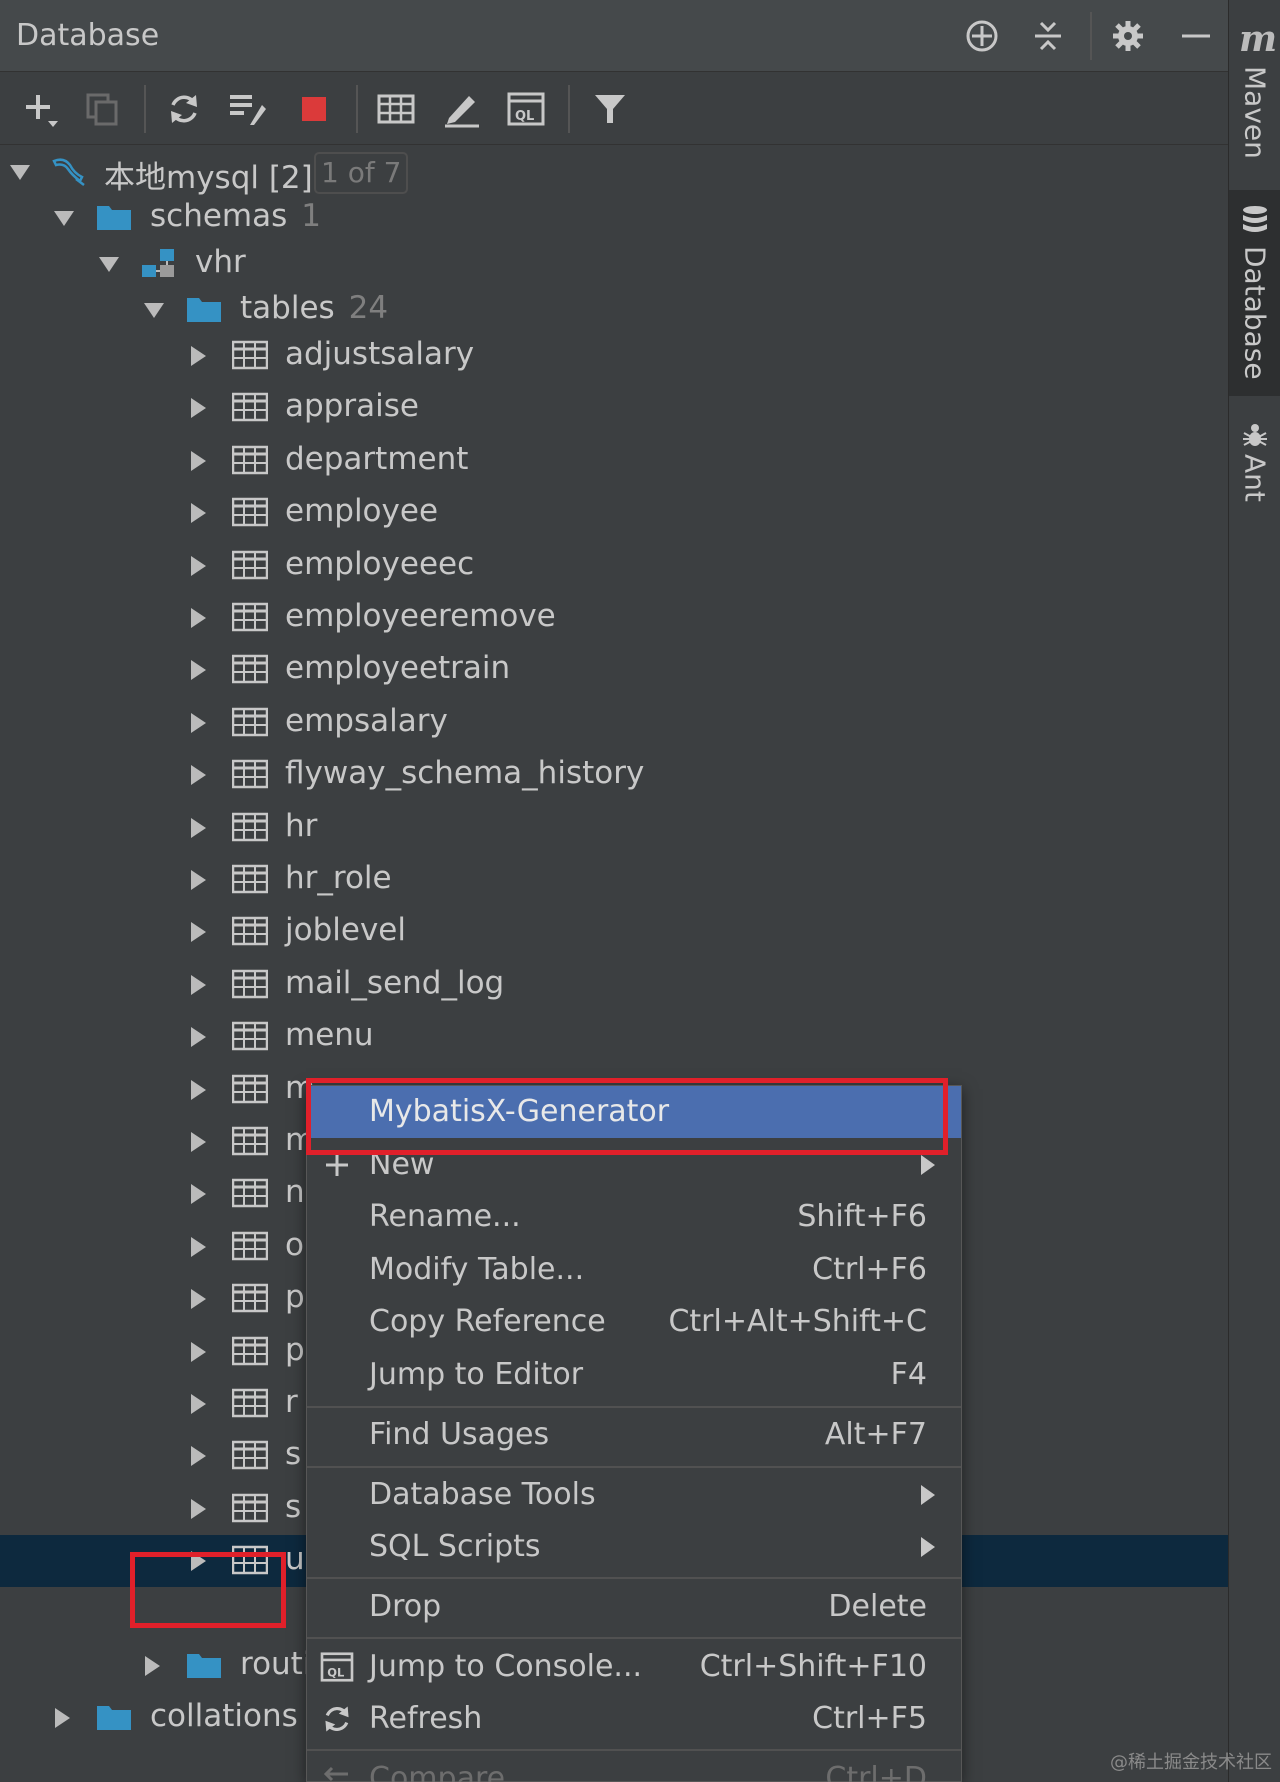 The image size is (1280, 1782). What do you see at coordinates (614, 218) in the screenshot?
I see `tree-node-schemas: schemas 1` at bounding box center [614, 218].